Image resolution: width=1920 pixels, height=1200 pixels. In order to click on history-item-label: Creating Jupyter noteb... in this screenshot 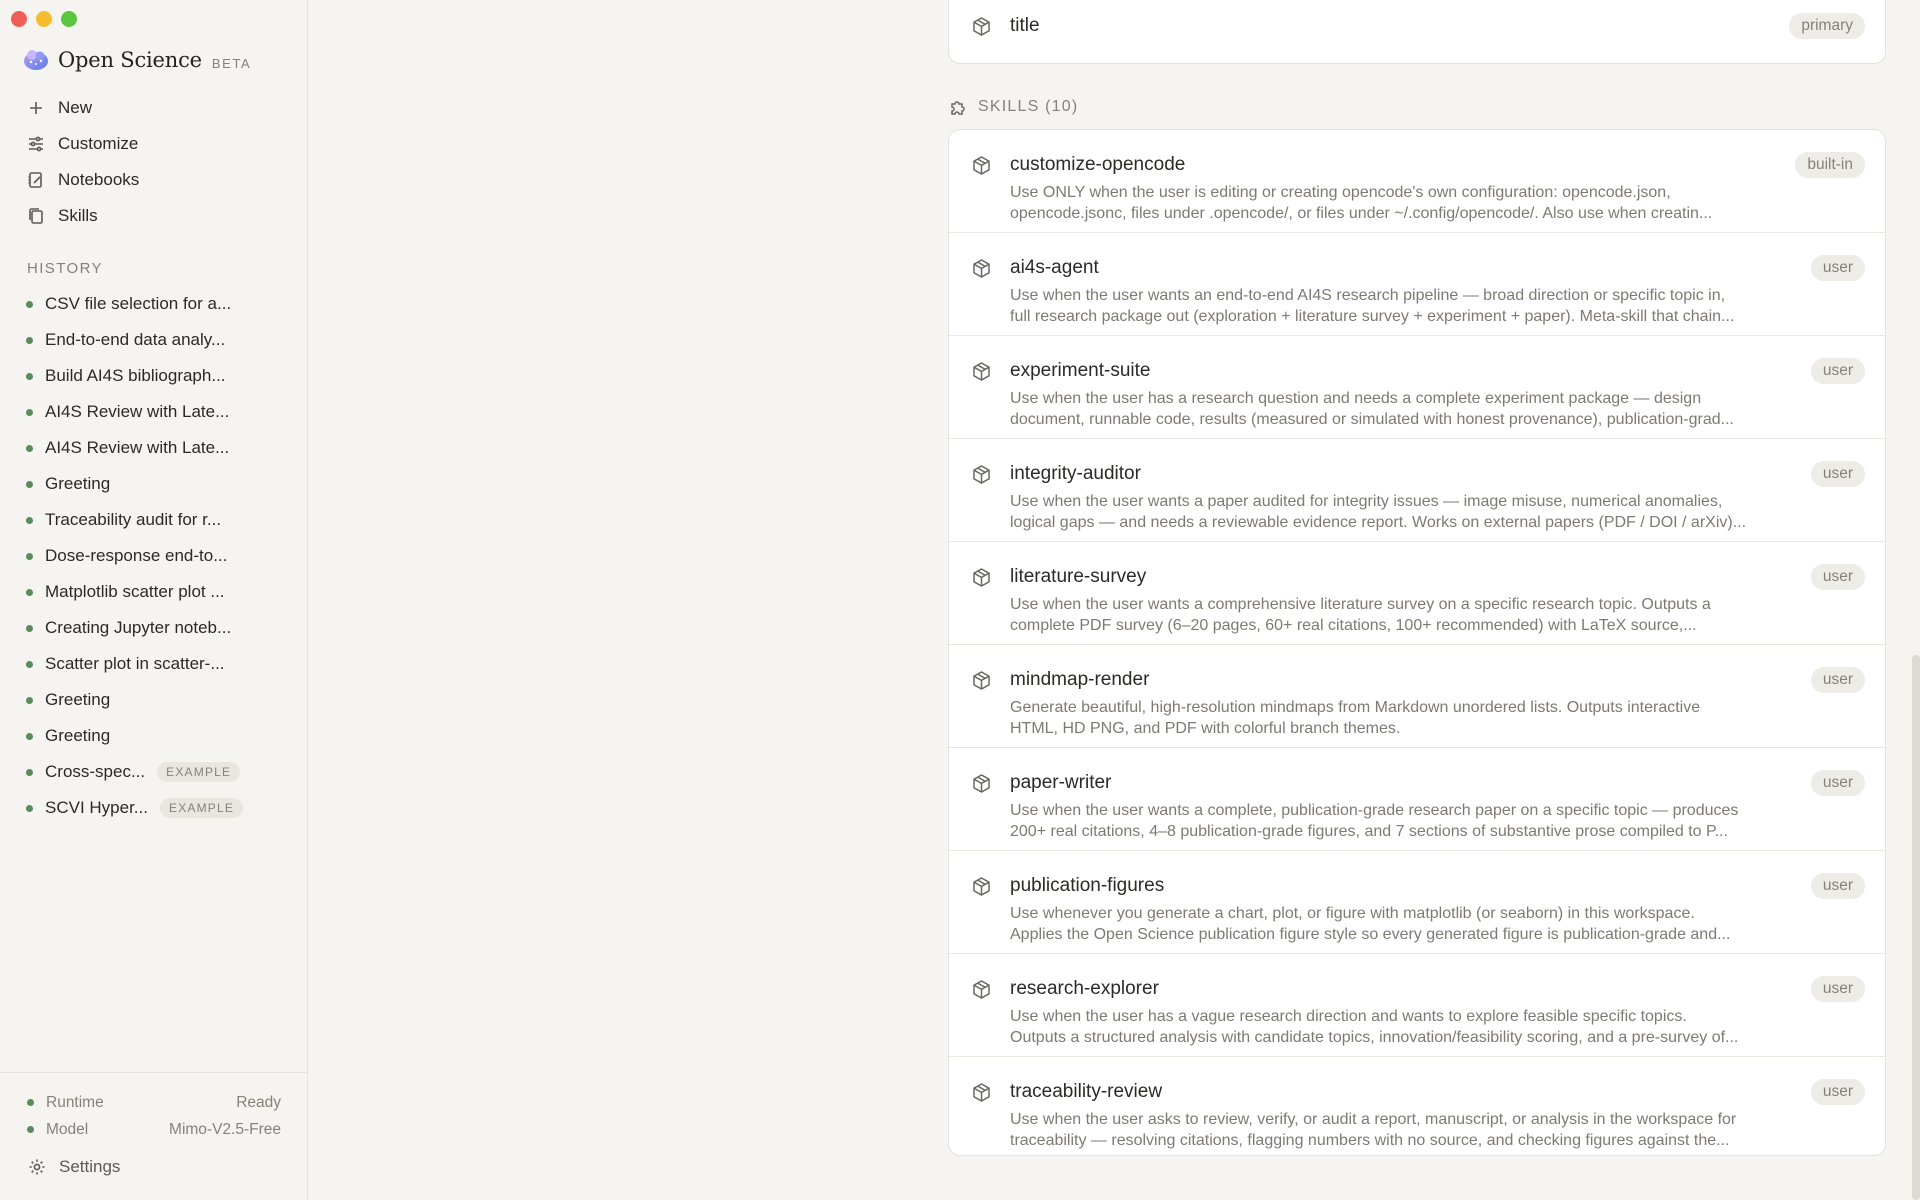, I will do `click(138, 627)`.